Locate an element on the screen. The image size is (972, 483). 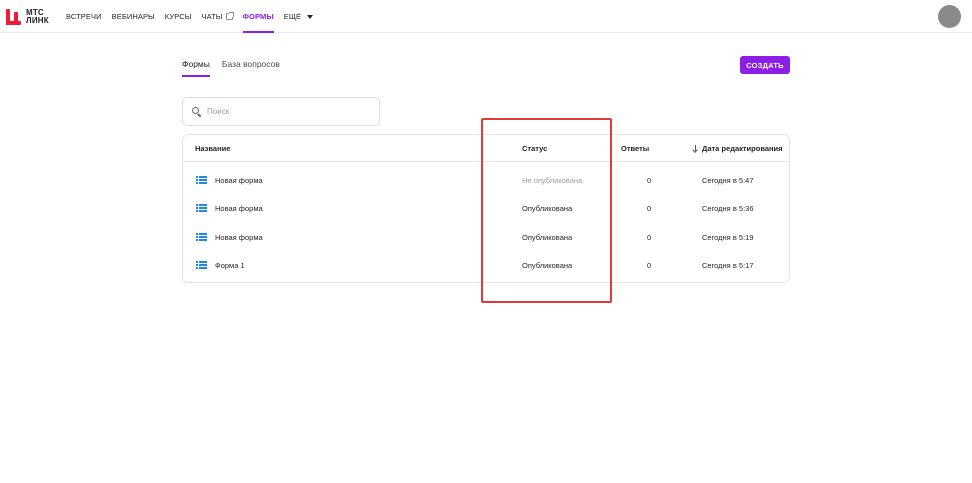
mts-link-logo: МТС ЛИНК is located at coordinates (32, 17).